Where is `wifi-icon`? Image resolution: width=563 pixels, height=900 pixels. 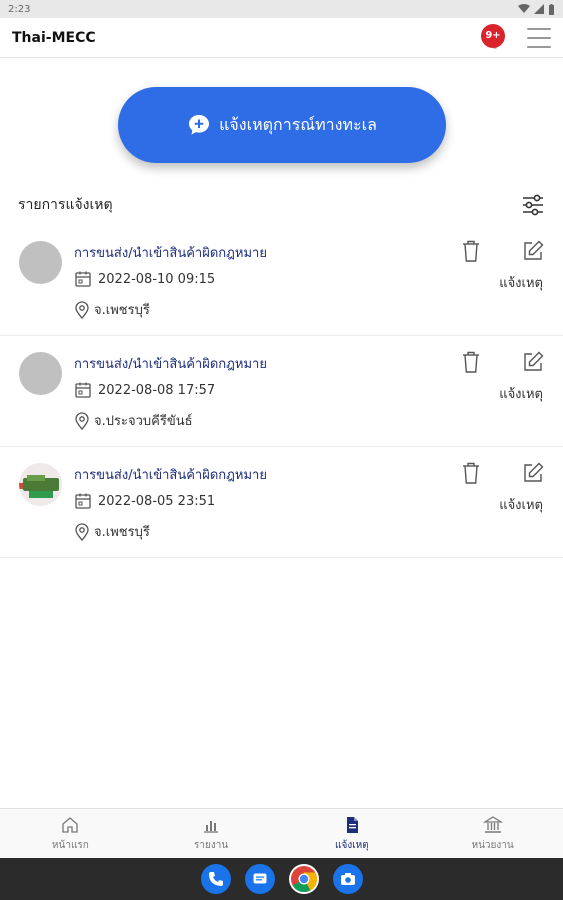 wifi-icon is located at coordinates (524, 8).